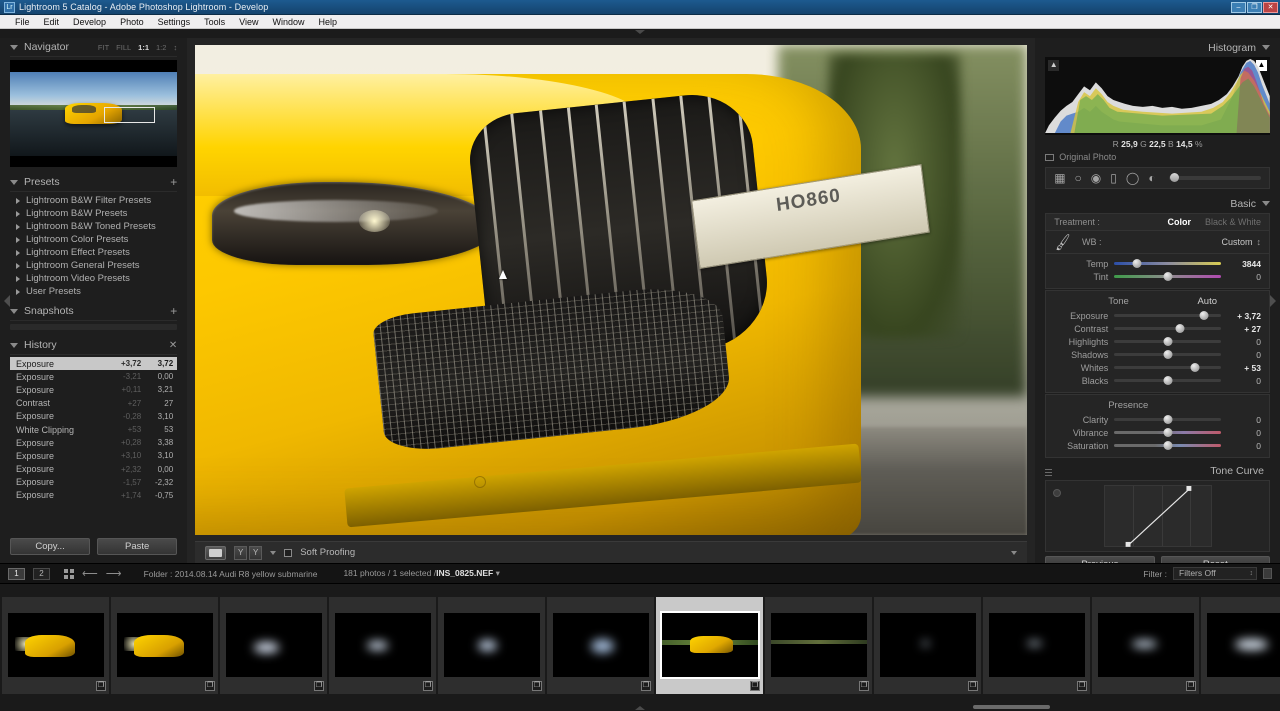  What do you see at coordinates (1157, 159) in the screenshot?
I see `original-photo-row: Original Photo` at bounding box center [1157, 159].